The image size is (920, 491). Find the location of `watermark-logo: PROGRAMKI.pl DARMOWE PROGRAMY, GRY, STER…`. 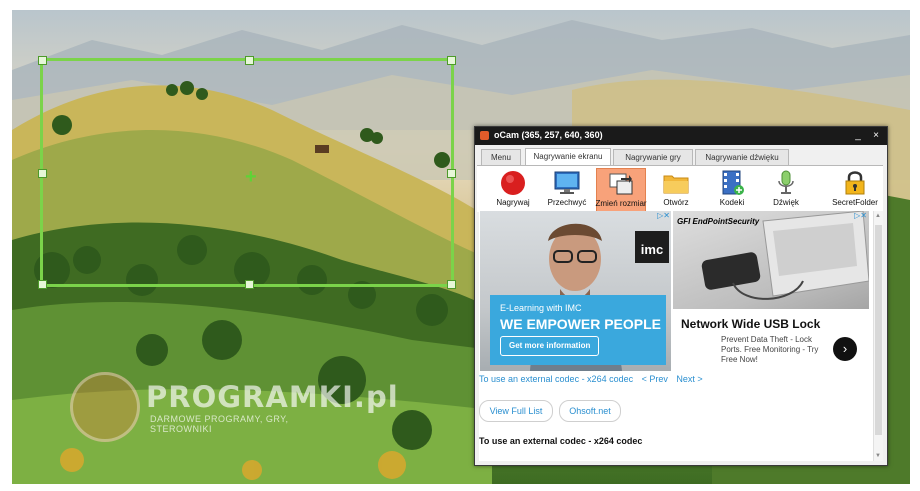

watermark-logo: PROGRAMKI.pl DARMOWE PROGRAMY, GRY, STER… is located at coordinates (234, 407).